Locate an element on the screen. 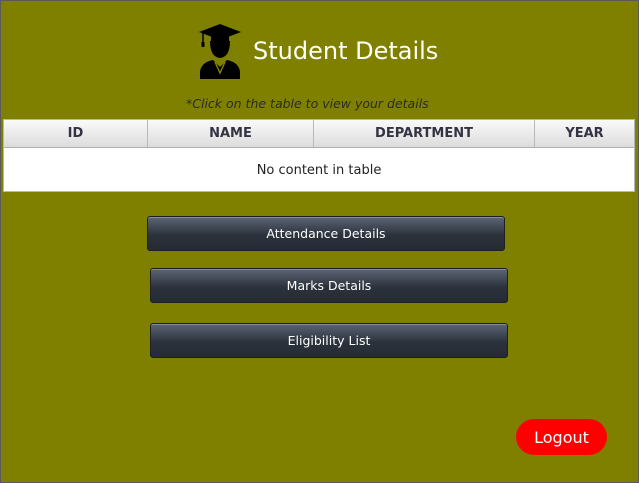  eligibility-list-button: Eligibility List is located at coordinates (329, 340).